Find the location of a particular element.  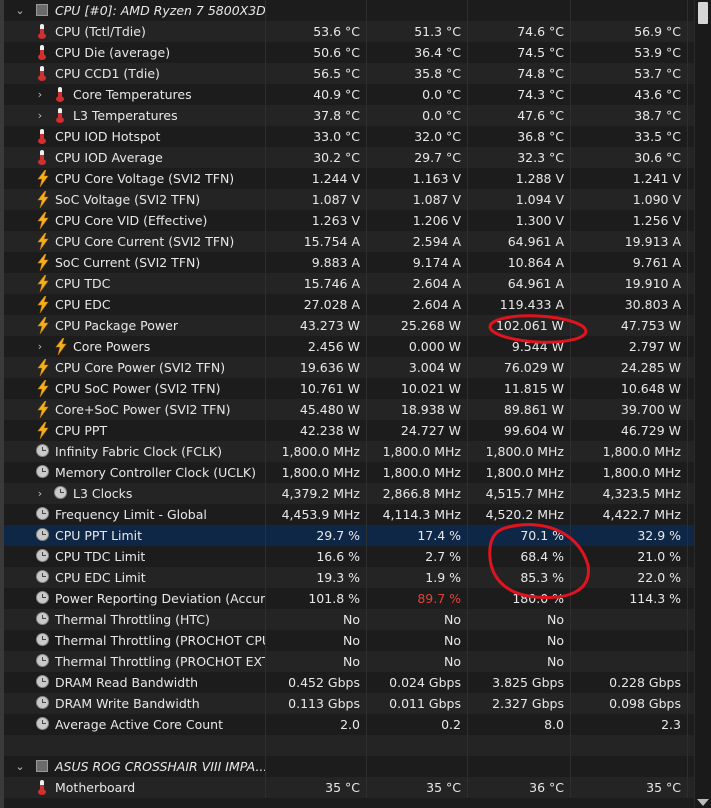

sensor-name-cell: CPU IOD Hotspot is located at coordinates (135, 136).